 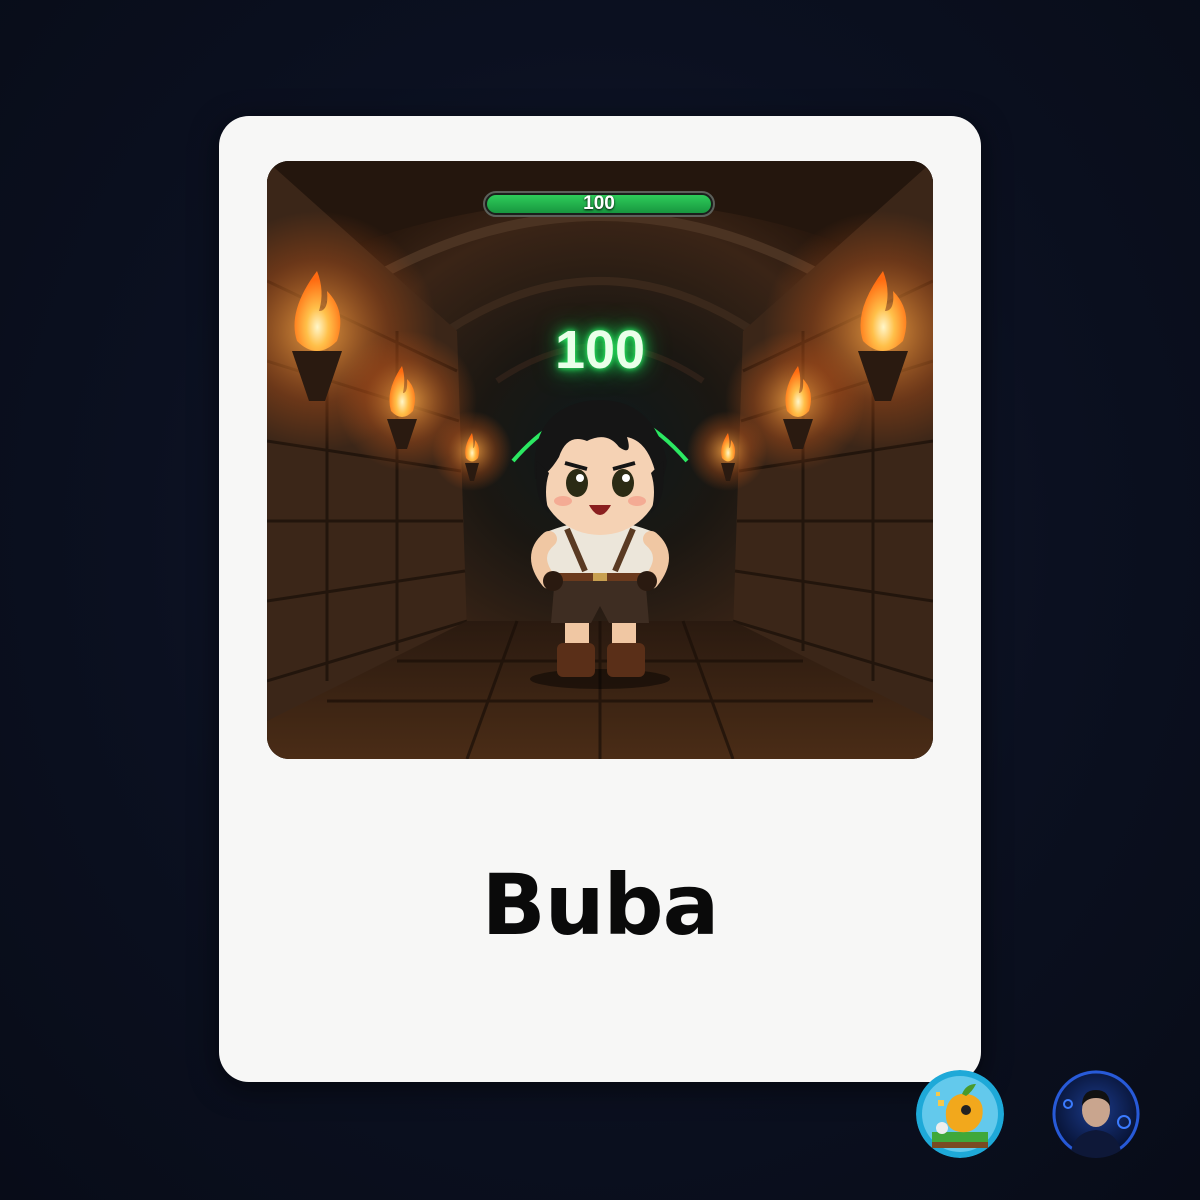 I want to click on character-name: Buba, so click(x=600, y=905).